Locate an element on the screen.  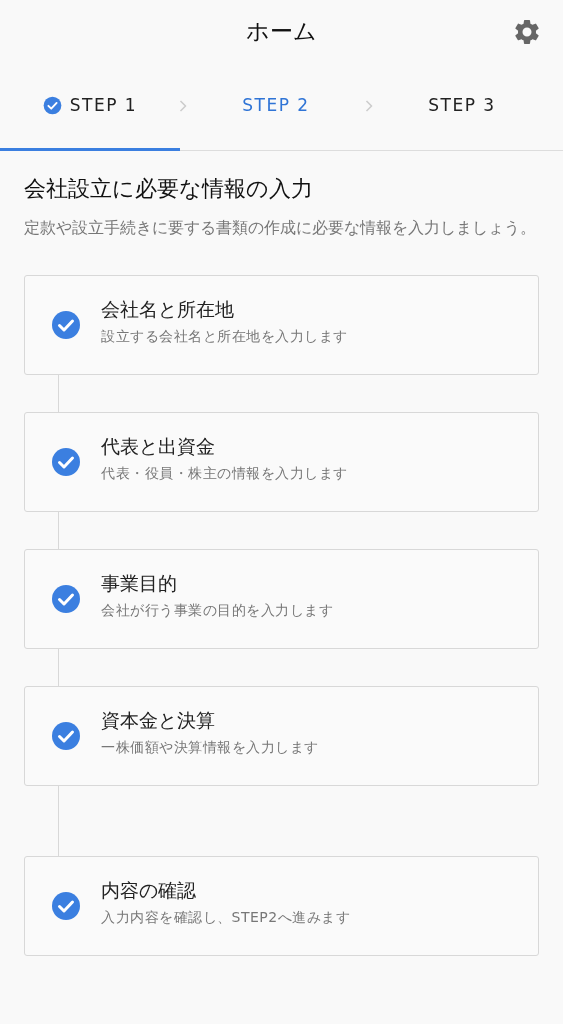
task-subtitle: 入力内容を確認し、STEP2へ進みます is located at coordinates (226, 917).